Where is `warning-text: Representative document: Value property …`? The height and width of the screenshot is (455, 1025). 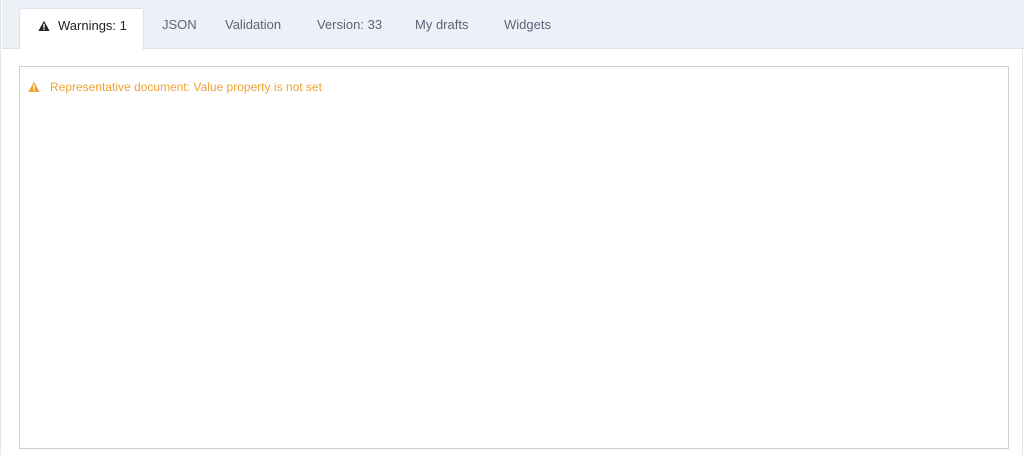
warning-text: Representative document: Value property … is located at coordinates (186, 87).